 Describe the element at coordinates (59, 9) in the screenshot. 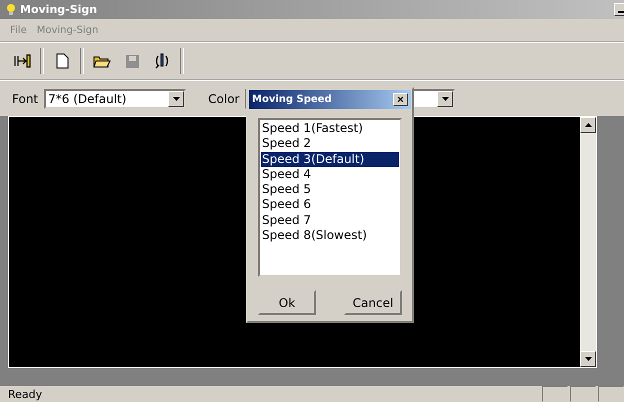

I see `window-title: Moving-Sign` at that location.